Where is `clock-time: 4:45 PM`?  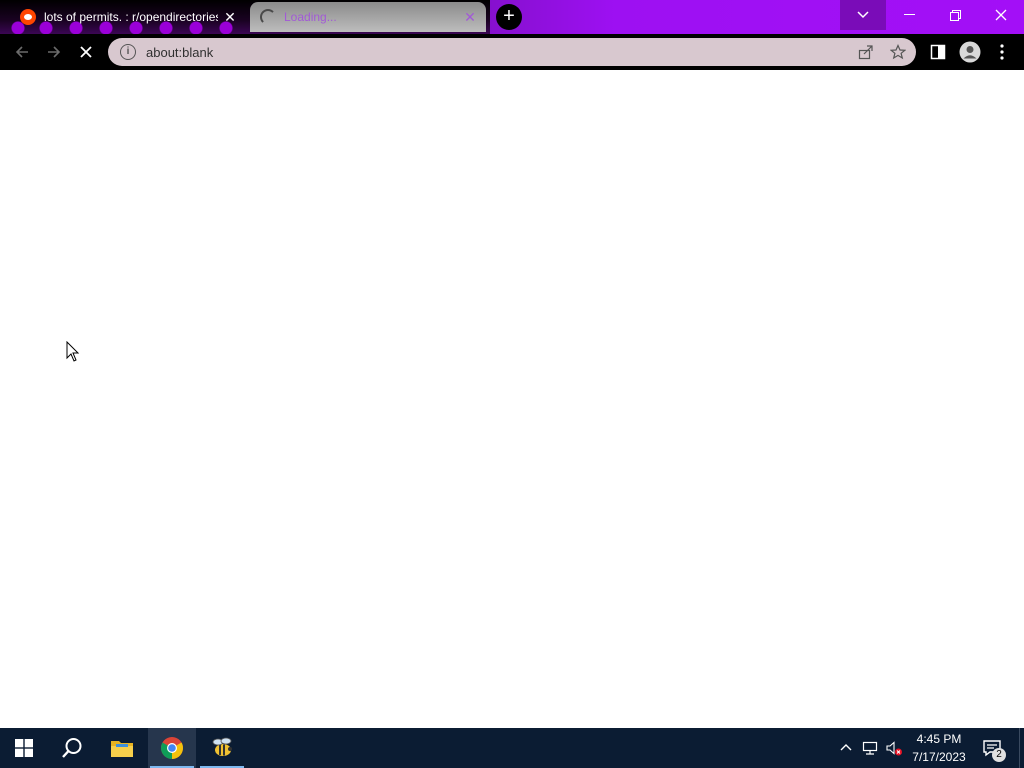
clock-time: 4:45 PM is located at coordinates (939, 739).